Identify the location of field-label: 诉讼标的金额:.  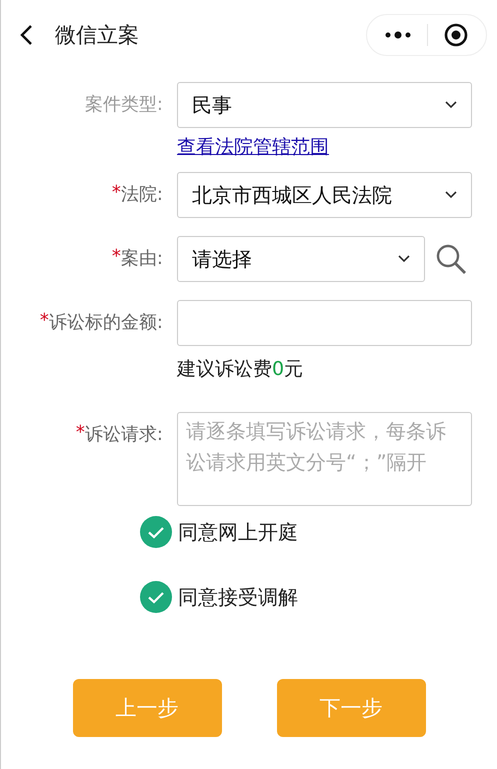
(105, 322).